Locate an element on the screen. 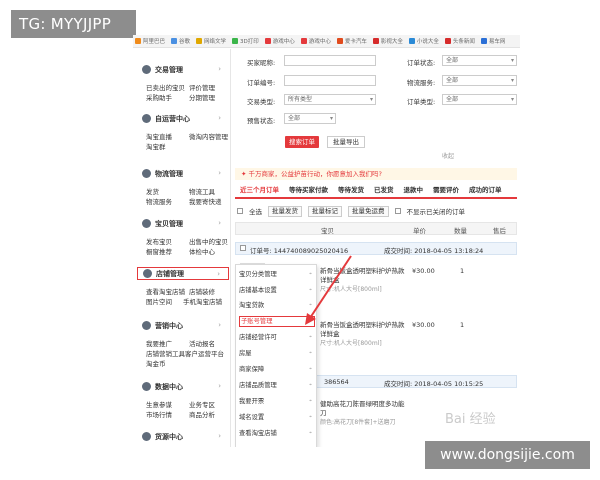 The height and width of the screenshot is (480, 600). bookmark-item: 头条新闻 is located at coordinates (459, 41).